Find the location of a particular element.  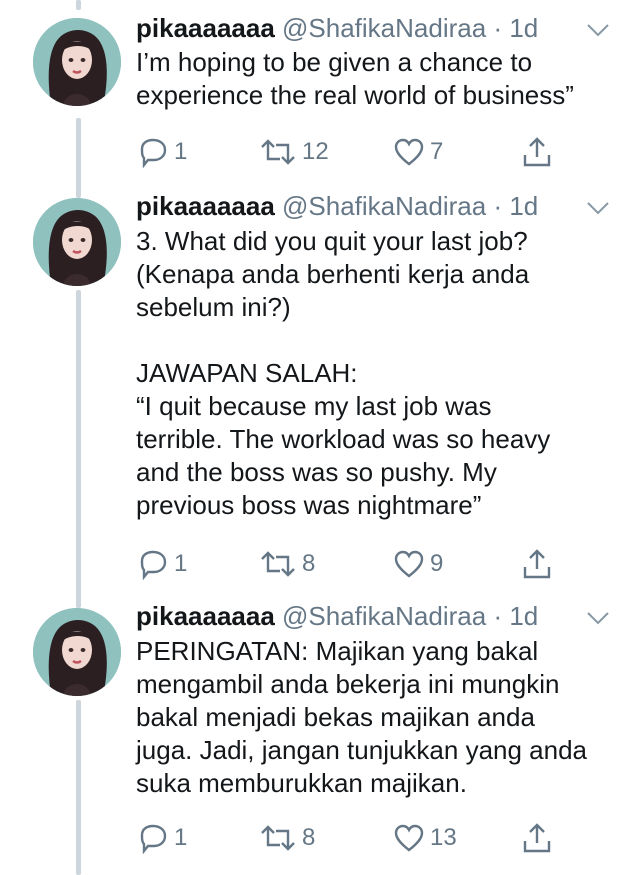

like-button: 13 is located at coordinates (424, 838).